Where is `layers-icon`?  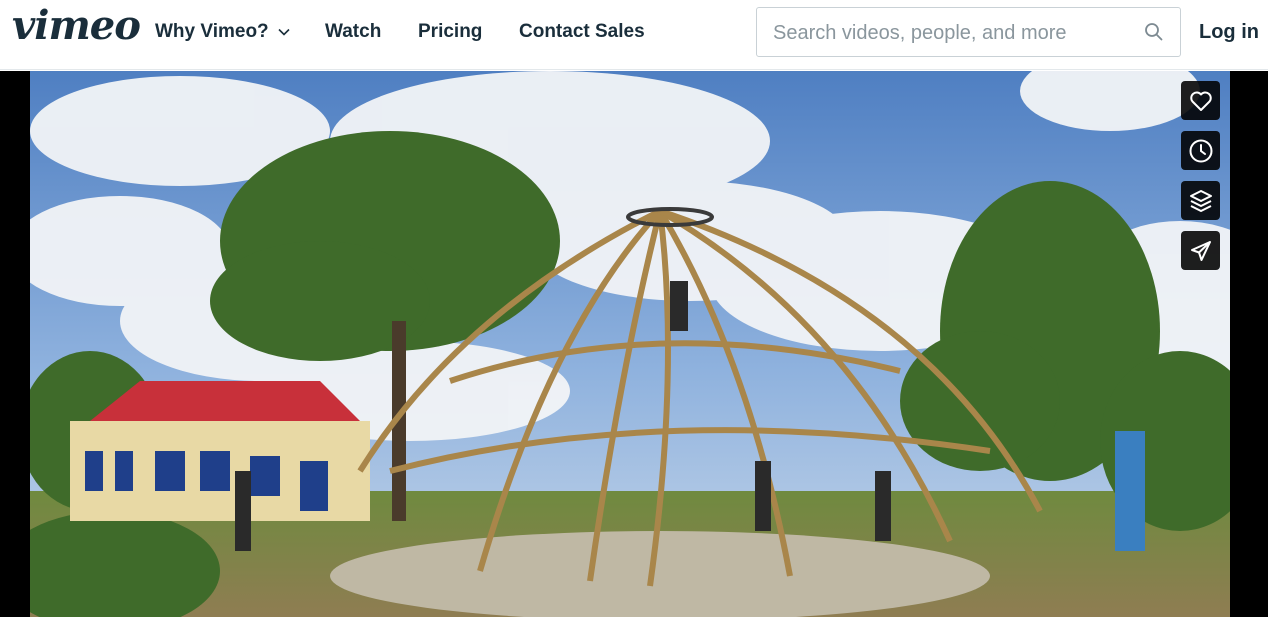
layers-icon is located at coordinates (1200, 200).